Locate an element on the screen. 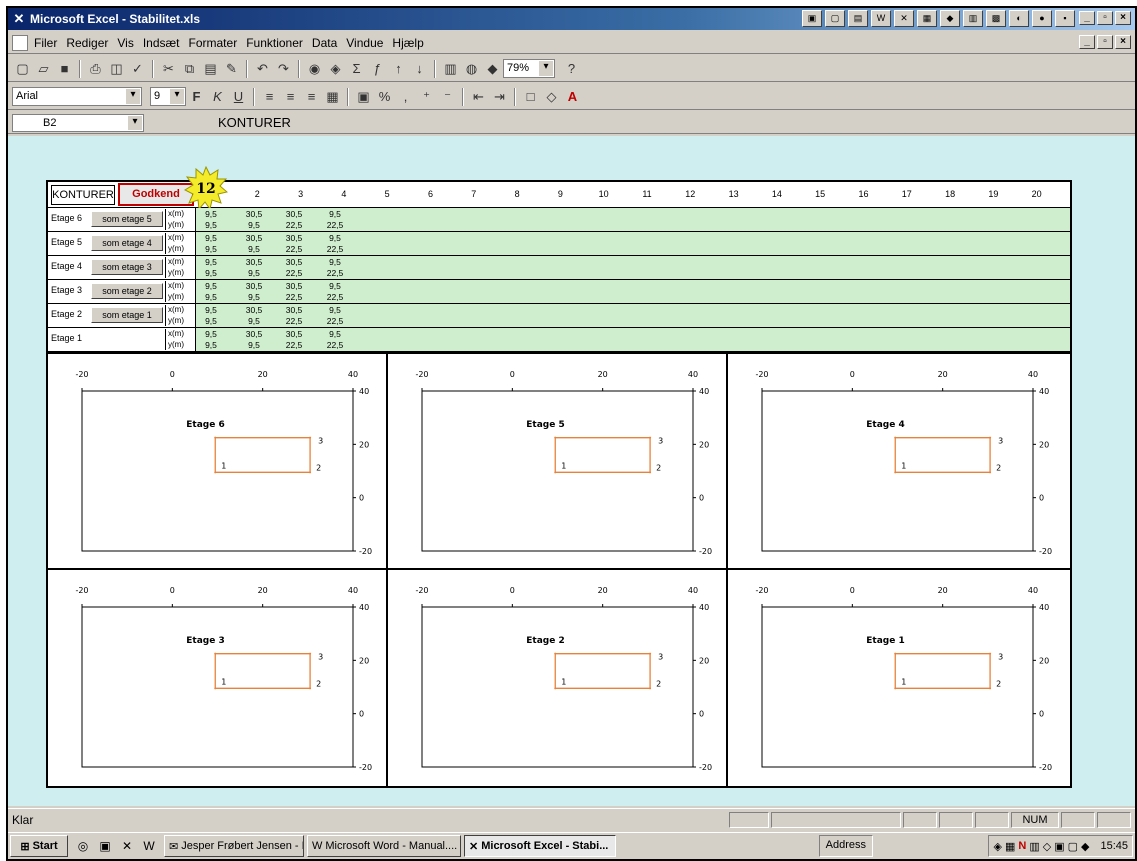  undo-icon: ↶ is located at coordinates (262, 69).